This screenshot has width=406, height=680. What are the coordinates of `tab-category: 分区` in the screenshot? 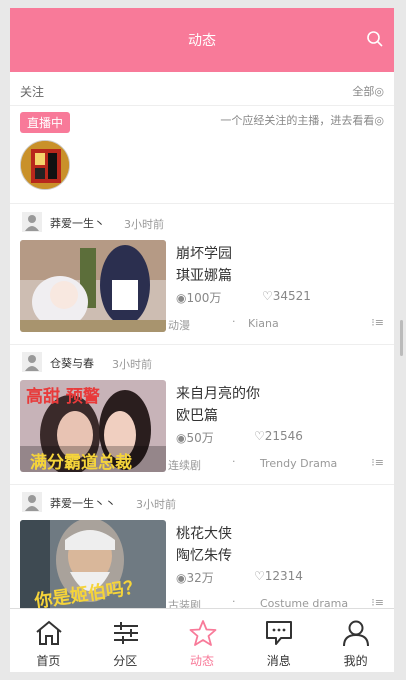 It's located at (125, 640).